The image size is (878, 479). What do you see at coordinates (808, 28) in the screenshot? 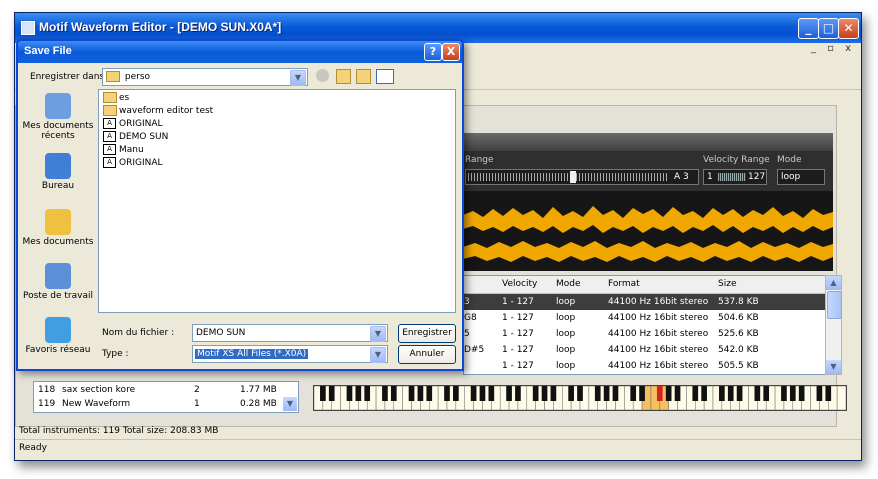
I see `minimize-button: _` at bounding box center [808, 28].